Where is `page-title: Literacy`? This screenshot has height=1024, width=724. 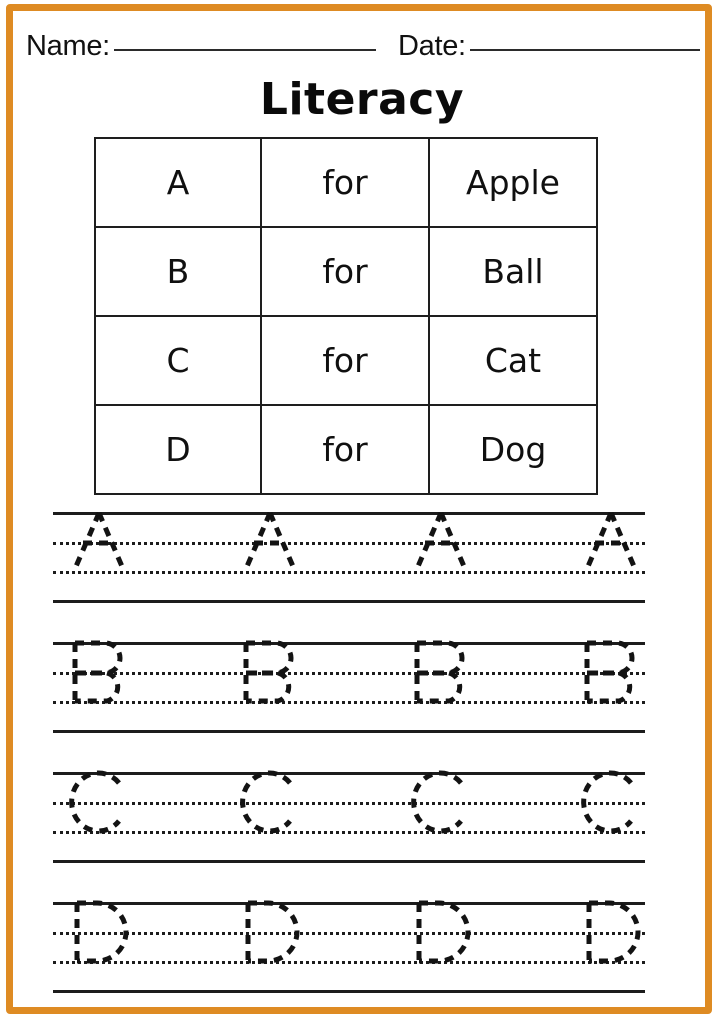
page-title: Literacy is located at coordinates (362, 99).